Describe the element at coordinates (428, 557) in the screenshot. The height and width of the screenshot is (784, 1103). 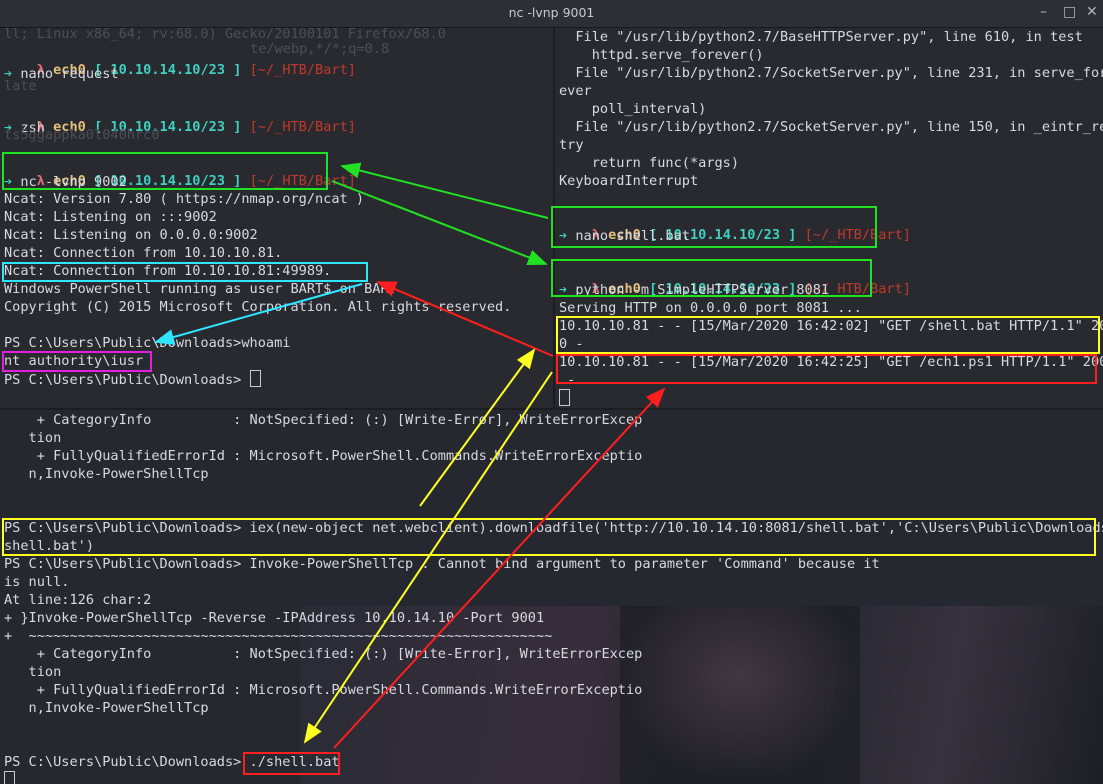
I see `arrow-yellow` at that location.